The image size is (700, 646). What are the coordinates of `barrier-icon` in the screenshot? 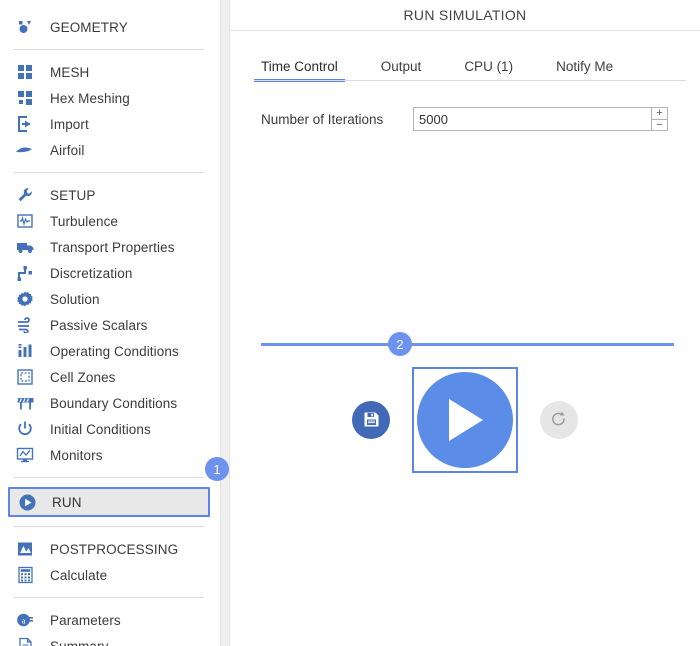 It's located at (25, 403).